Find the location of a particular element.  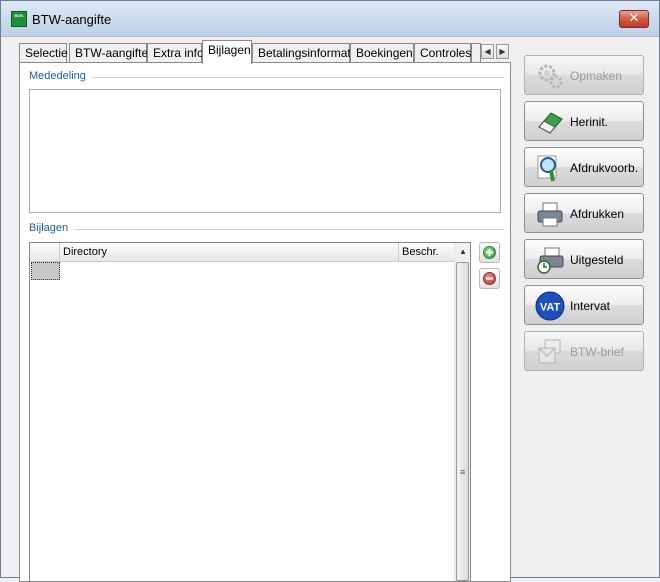

opmaken-button: Opmaken is located at coordinates (584, 75).